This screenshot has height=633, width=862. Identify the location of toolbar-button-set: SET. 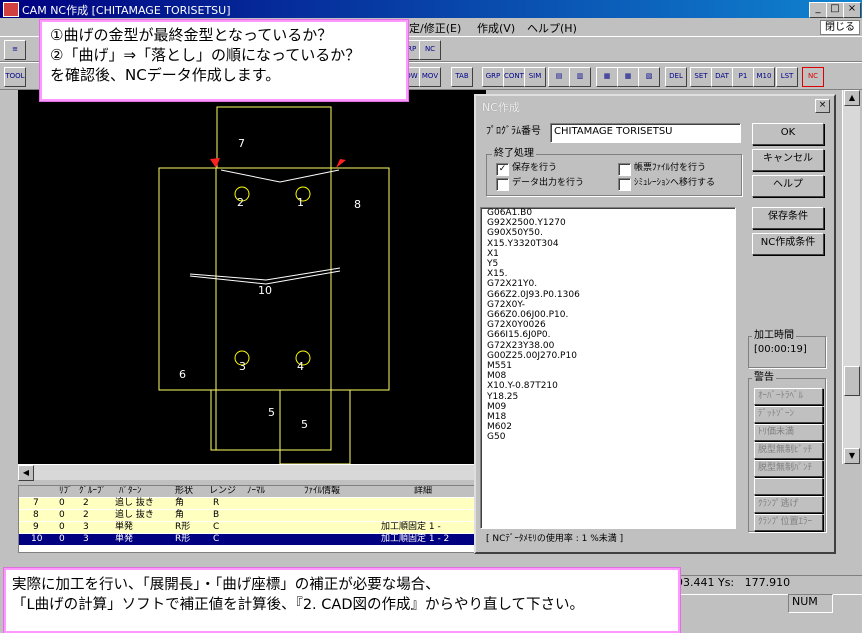
(701, 77).